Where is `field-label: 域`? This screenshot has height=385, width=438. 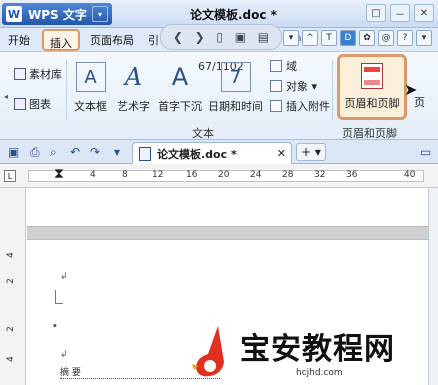 field-label: 域 is located at coordinates (291, 66).